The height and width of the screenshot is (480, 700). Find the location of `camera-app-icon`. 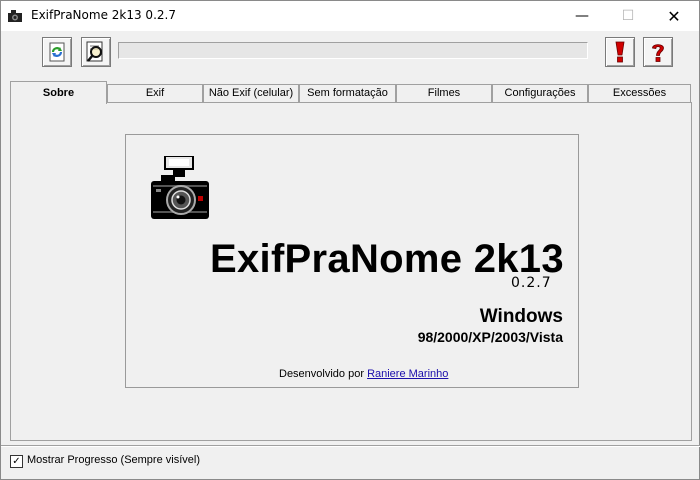

camera-app-icon is located at coordinates (15, 16).